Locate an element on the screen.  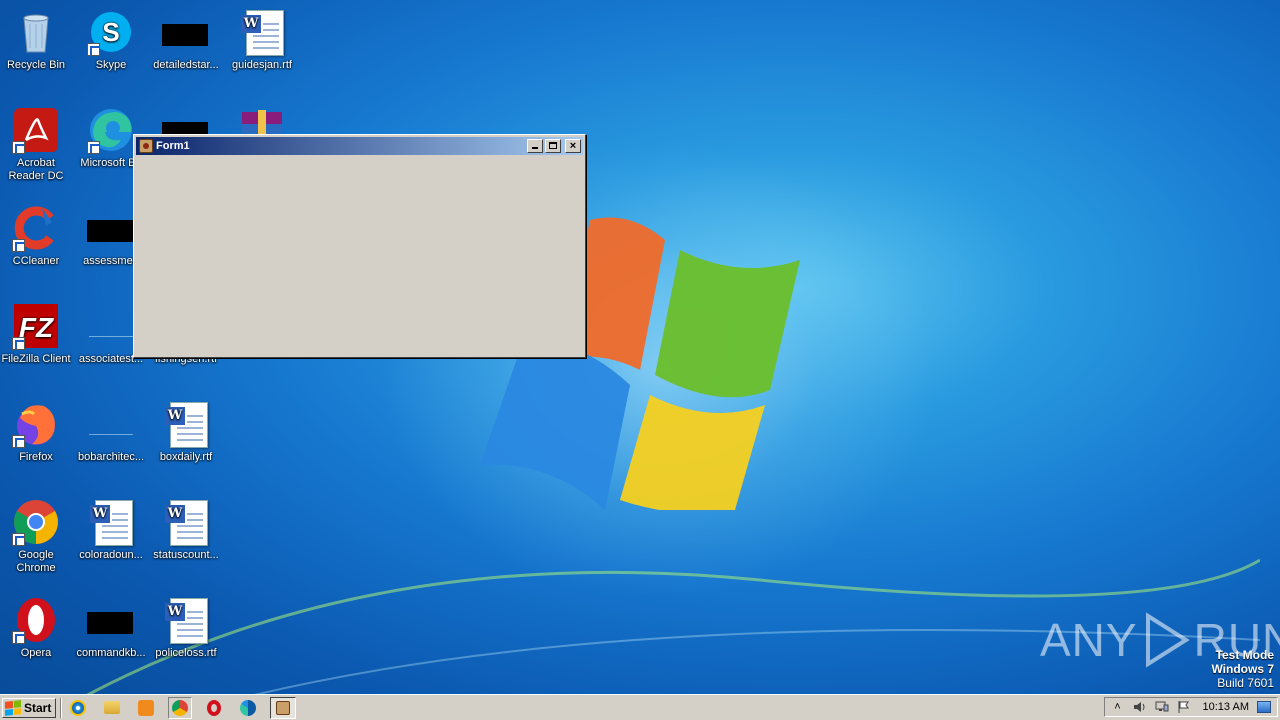
test-mode-label: Test Mode is located at coordinates (1244, 655).